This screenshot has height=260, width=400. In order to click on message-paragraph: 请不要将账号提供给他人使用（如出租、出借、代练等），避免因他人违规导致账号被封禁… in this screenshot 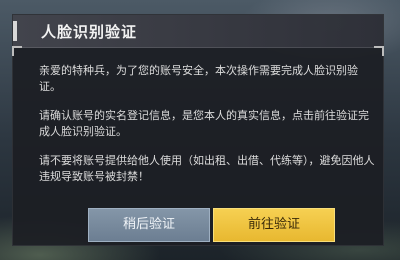, I will do `click(207, 168)`.